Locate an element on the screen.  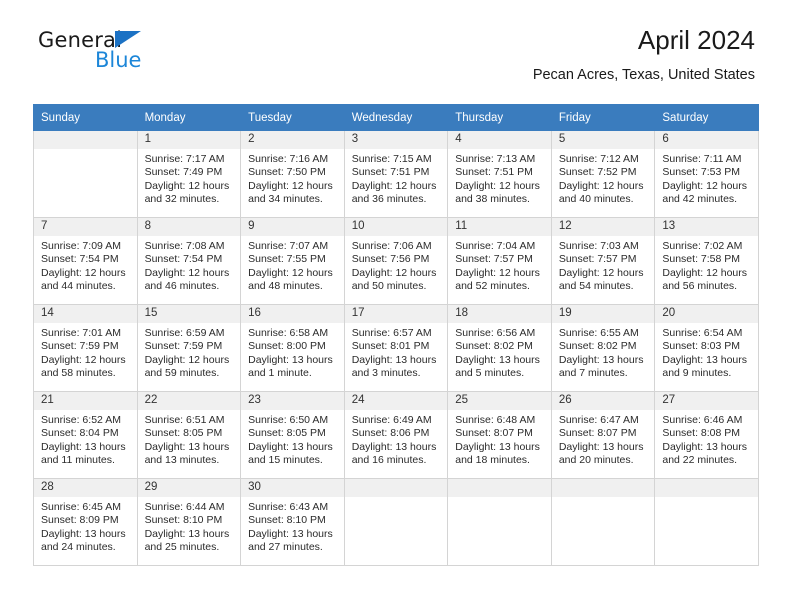
day-number: 4 is located at coordinates (499, 140).